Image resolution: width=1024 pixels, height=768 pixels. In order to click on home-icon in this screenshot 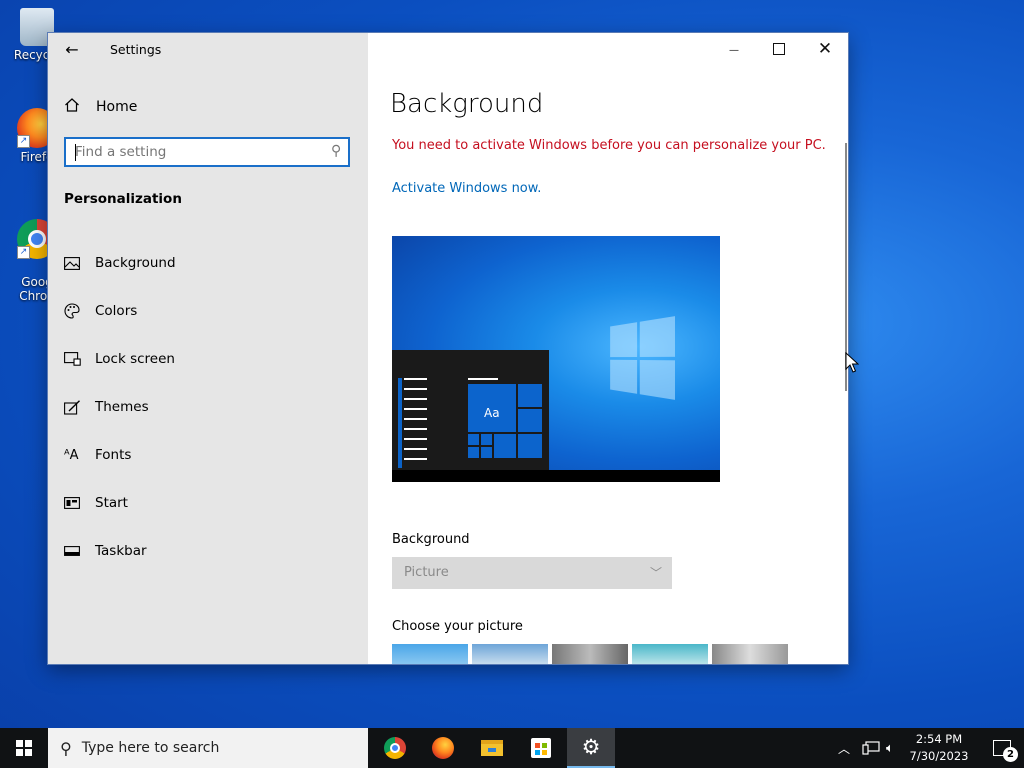, I will do `click(80, 107)`.